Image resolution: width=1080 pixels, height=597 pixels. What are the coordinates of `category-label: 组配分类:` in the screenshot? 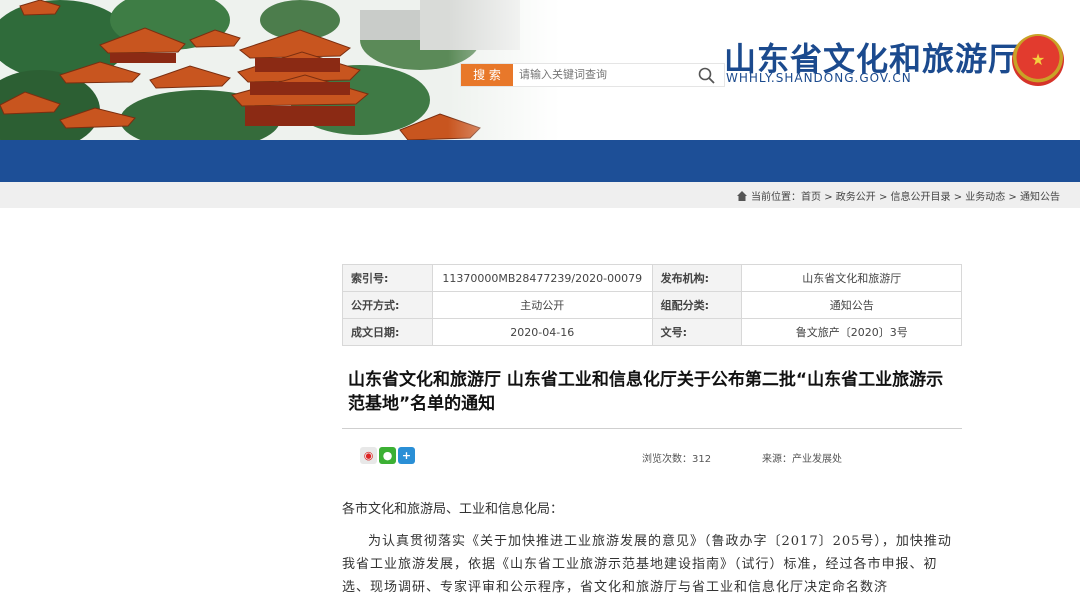 It's located at (697, 305).